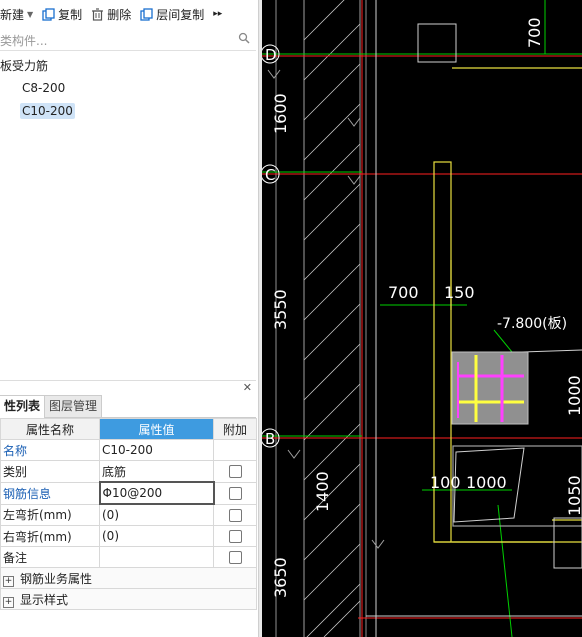 Image resolution: width=582 pixels, height=637 pixels. I want to click on table-row: 右弯折(mm) (0), so click(128, 536).